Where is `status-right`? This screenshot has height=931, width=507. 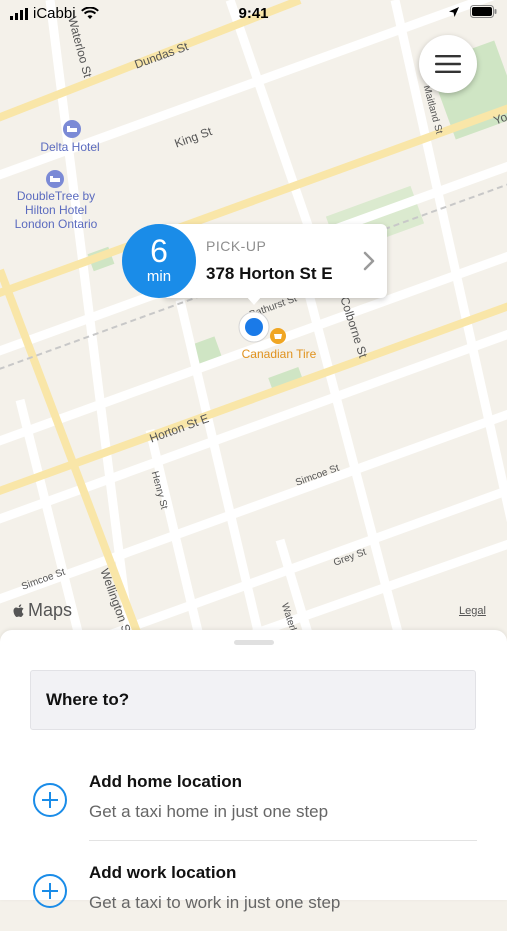
status-right is located at coordinates (472, 11).